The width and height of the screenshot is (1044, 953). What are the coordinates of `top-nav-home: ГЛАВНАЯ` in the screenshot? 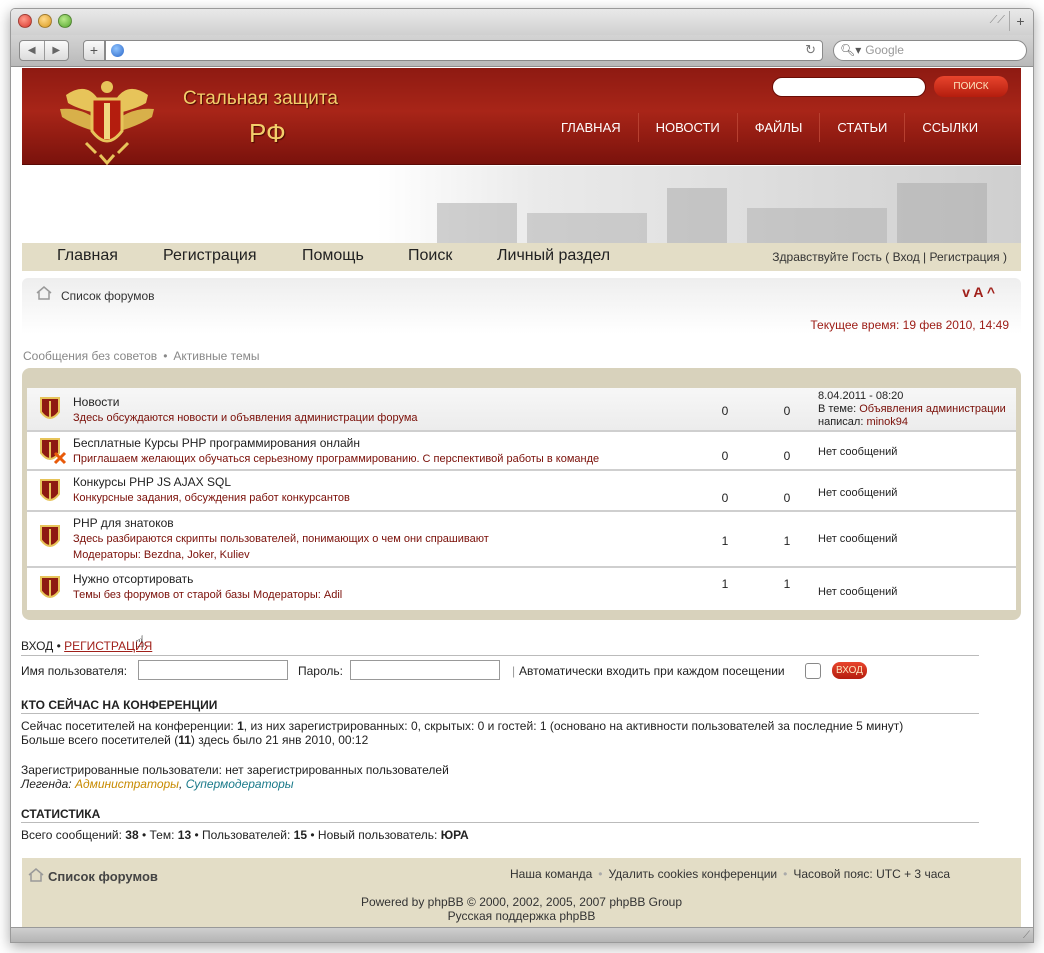 It's located at (591, 127).